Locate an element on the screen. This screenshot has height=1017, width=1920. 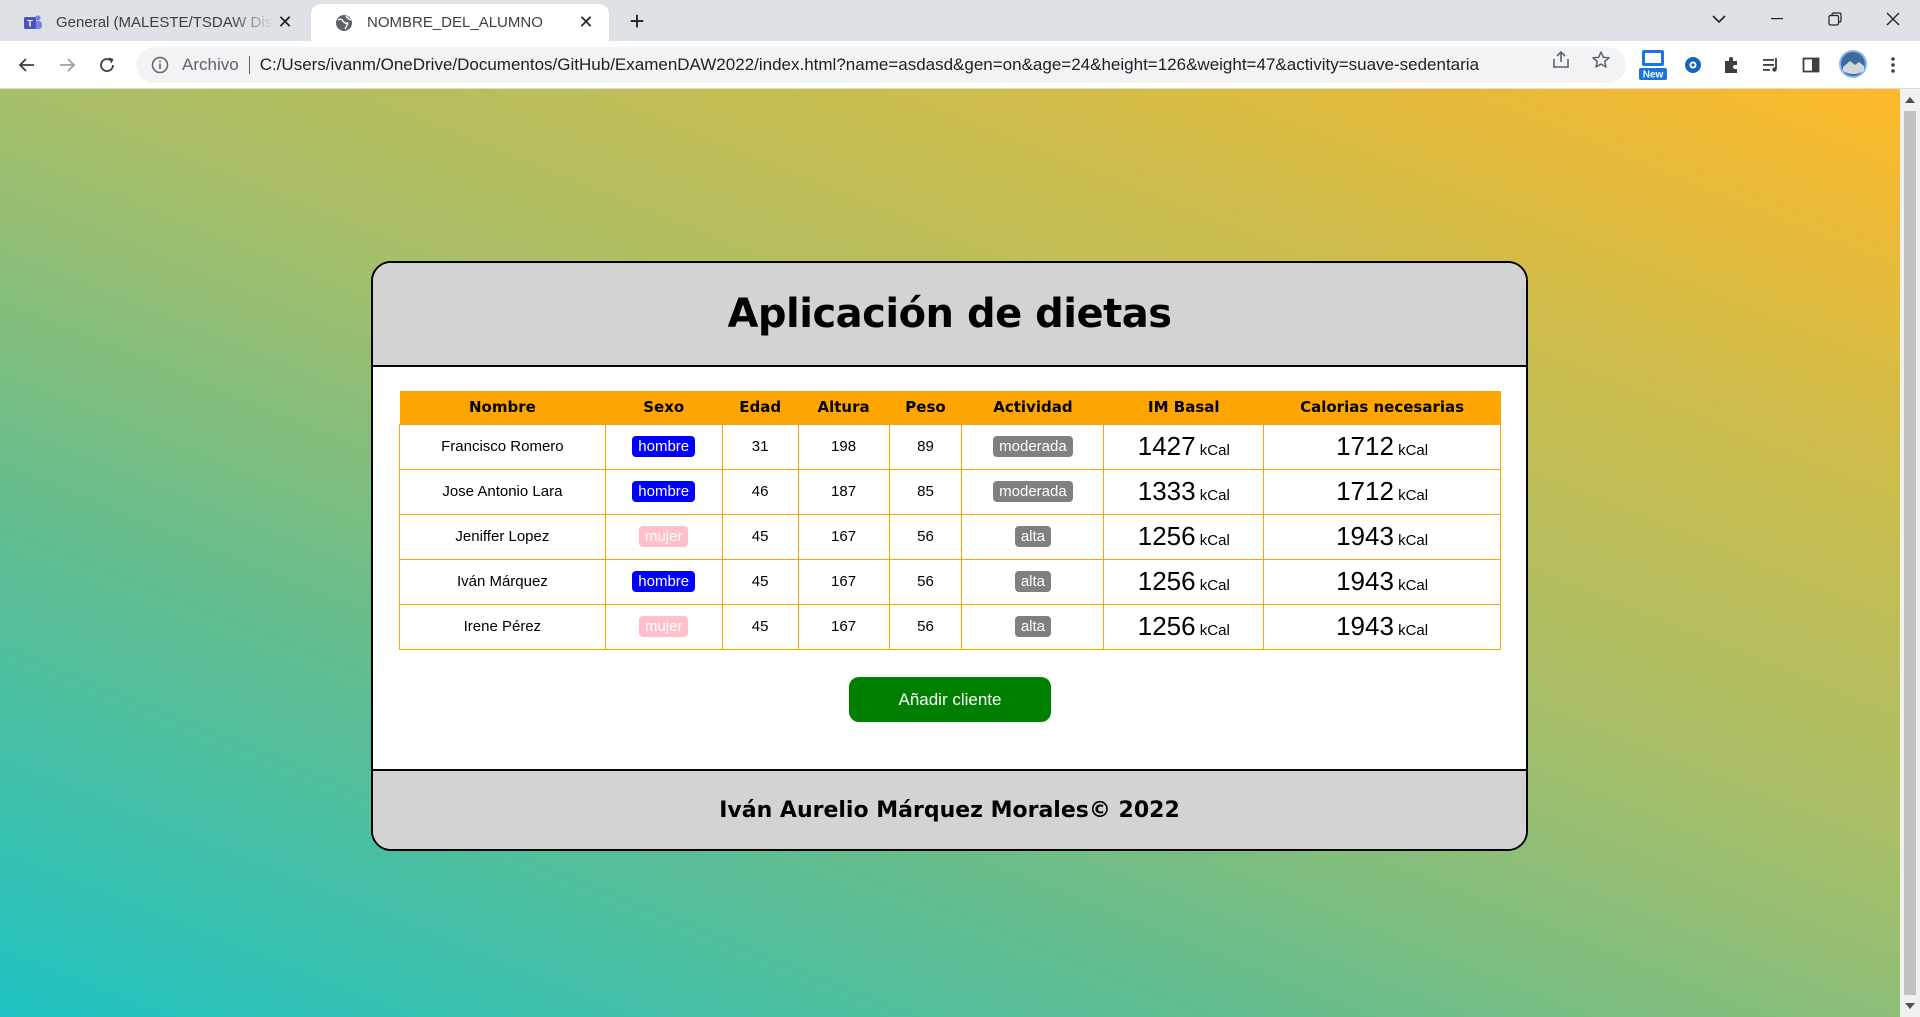
close-icon is located at coordinates (1893, 19).